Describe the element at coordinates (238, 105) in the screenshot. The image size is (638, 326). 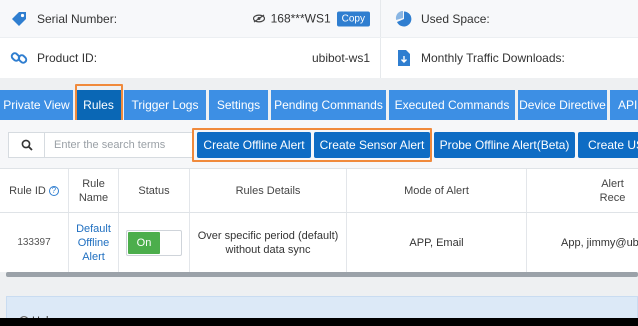
I see `tab-settings: Settings` at that location.